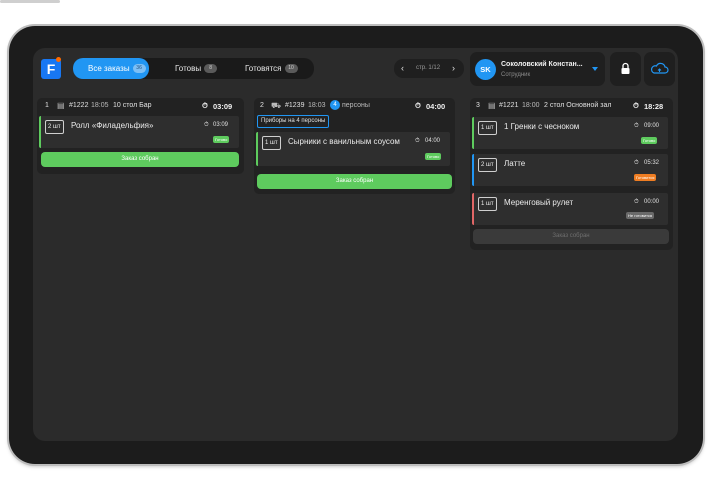 The height and width of the screenshot is (496, 712). I want to click on app-logo: F, so click(51, 69).